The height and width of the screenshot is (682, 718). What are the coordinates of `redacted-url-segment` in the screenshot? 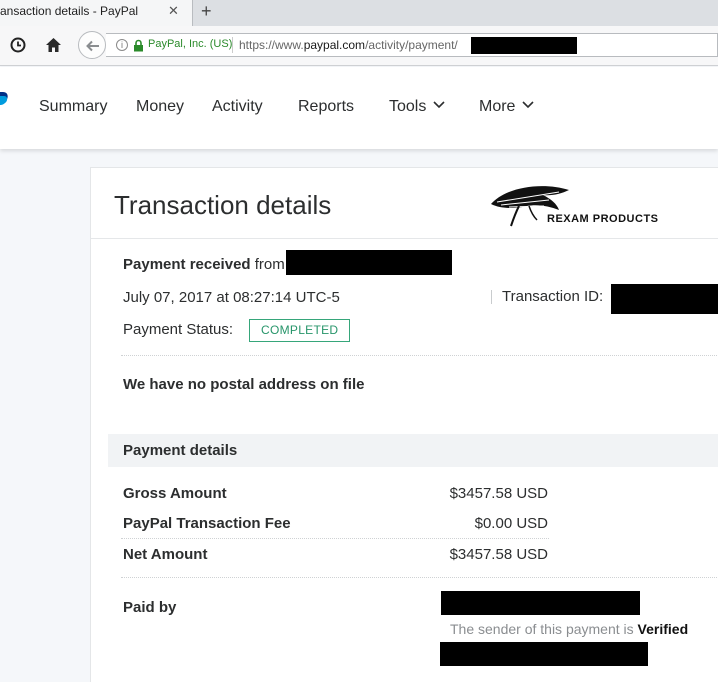 It's located at (524, 45).